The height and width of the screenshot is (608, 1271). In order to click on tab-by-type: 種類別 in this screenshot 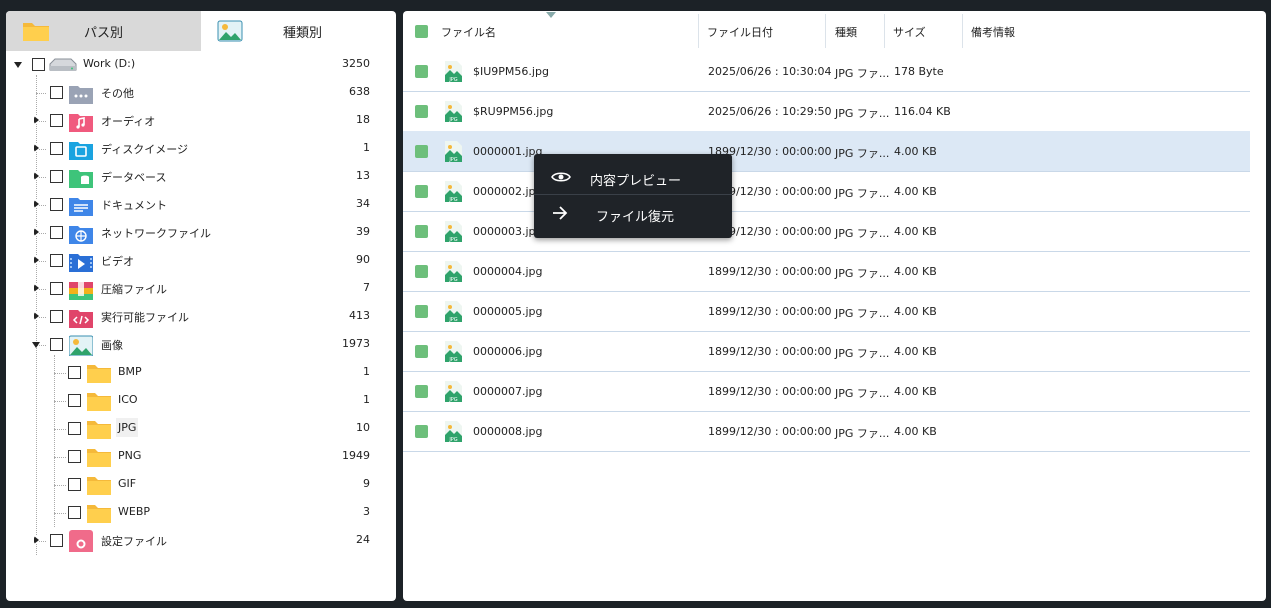, I will do `click(298, 31)`.